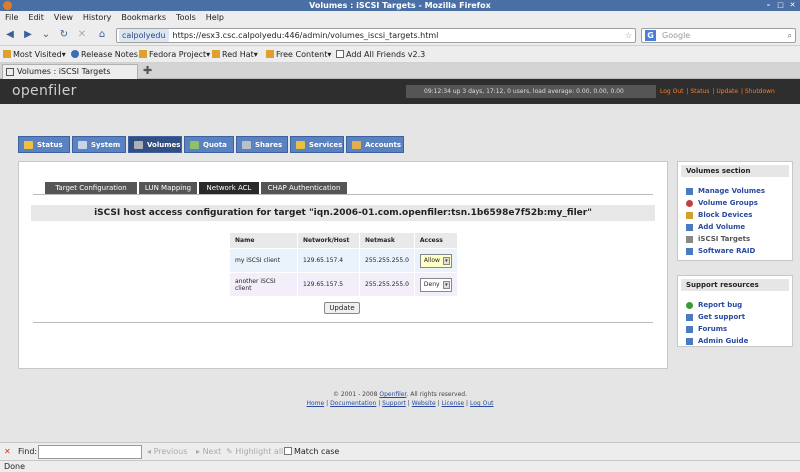  What do you see at coordinates (790, 35) in the screenshot?
I see `search-icon: ⌕` at bounding box center [790, 35].